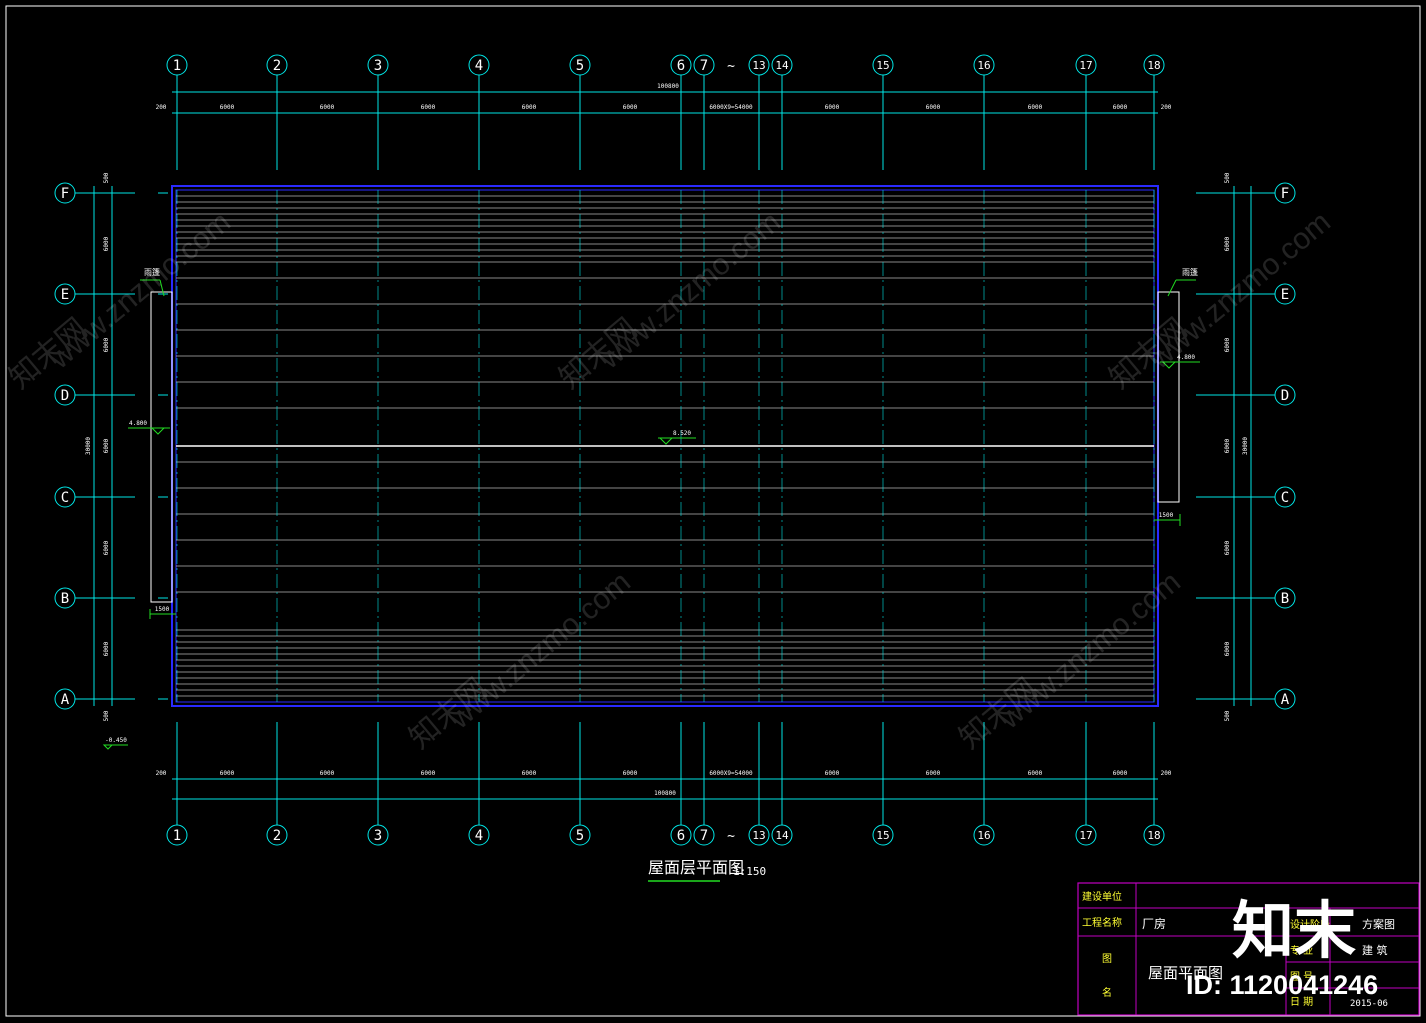  What do you see at coordinates (1107, 959) in the screenshot?
I see `tb-name-label-1: 图` at bounding box center [1107, 959].